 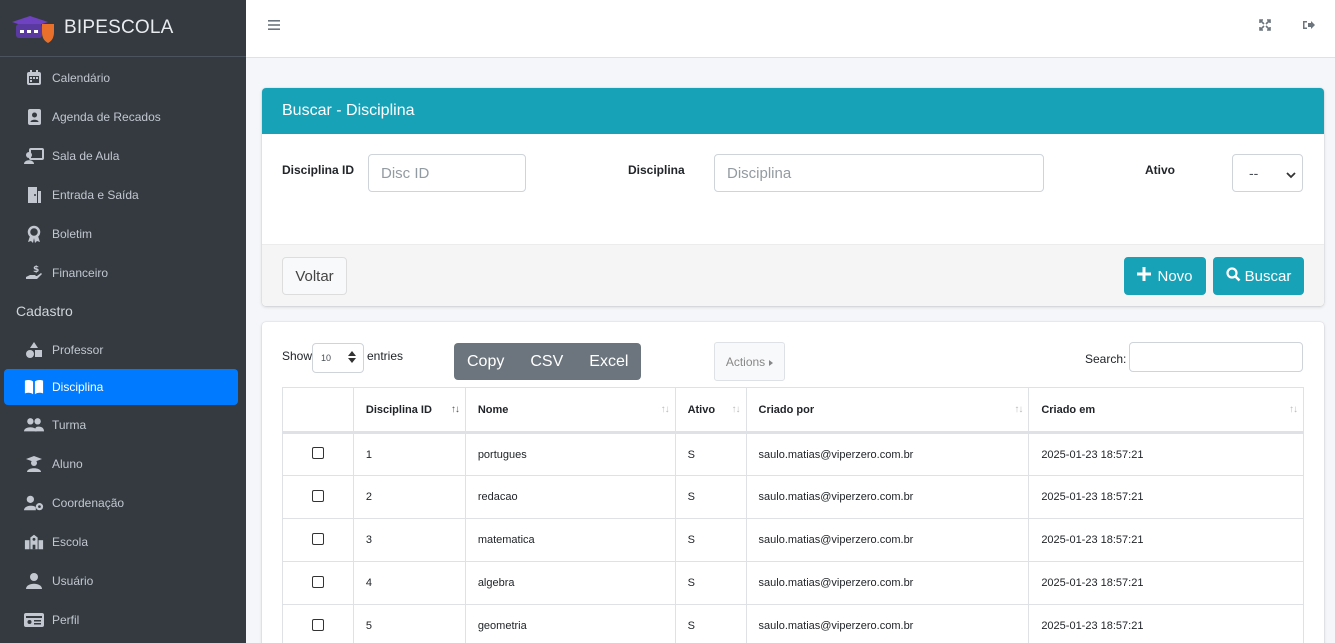 What do you see at coordinates (656, 170) in the screenshot?
I see `disciplina-label: Disciplina` at bounding box center [656, 170].